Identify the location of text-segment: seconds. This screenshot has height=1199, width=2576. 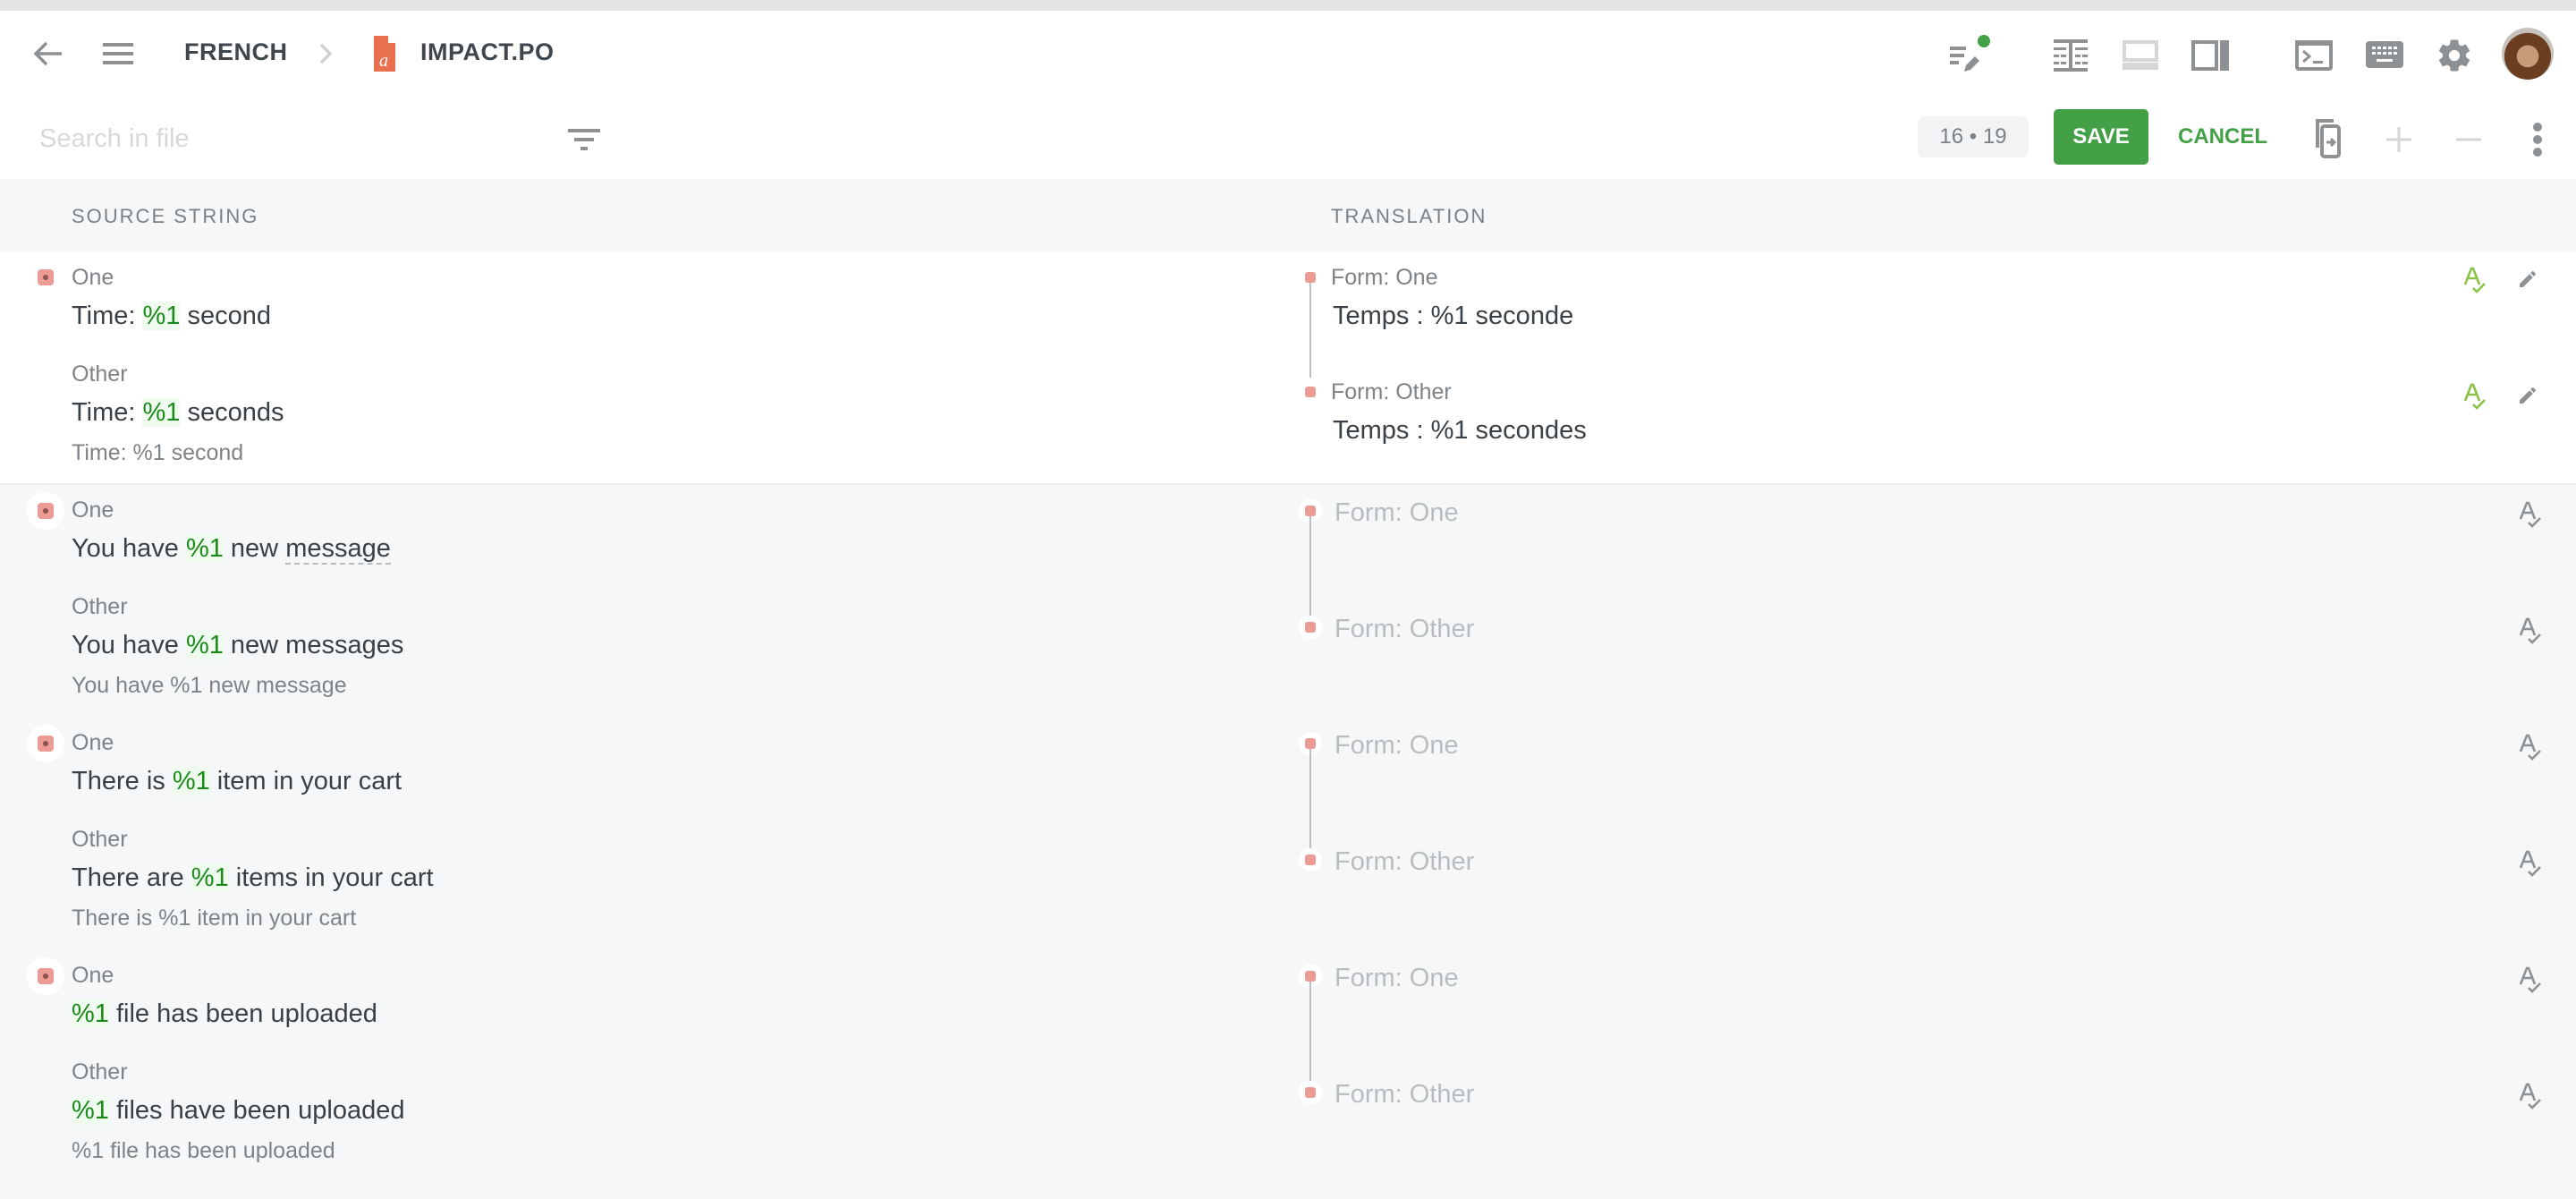
(232, 412).